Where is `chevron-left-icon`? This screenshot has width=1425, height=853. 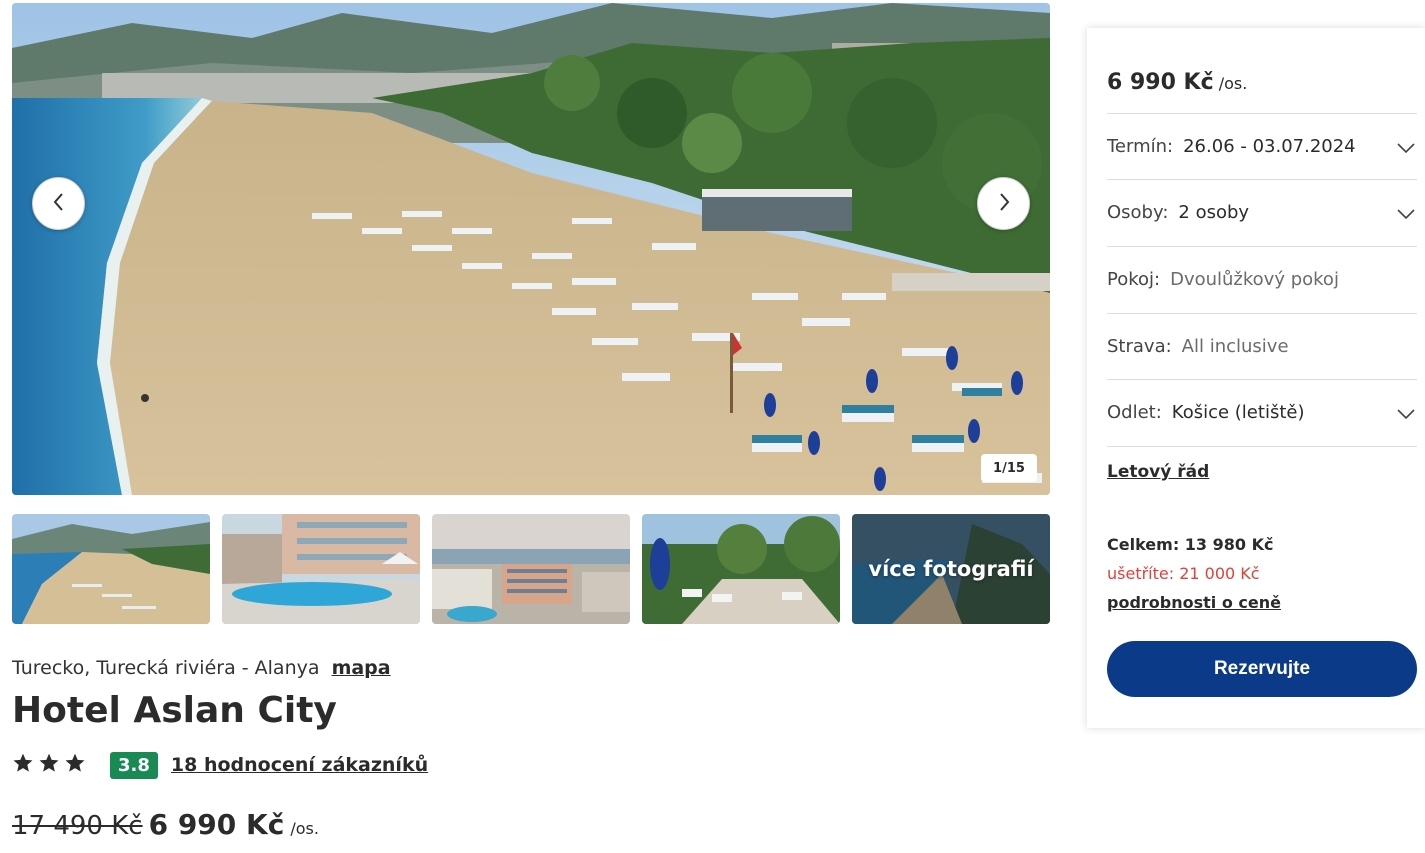 chevron-left-icon is located at coordinates (59, 203).